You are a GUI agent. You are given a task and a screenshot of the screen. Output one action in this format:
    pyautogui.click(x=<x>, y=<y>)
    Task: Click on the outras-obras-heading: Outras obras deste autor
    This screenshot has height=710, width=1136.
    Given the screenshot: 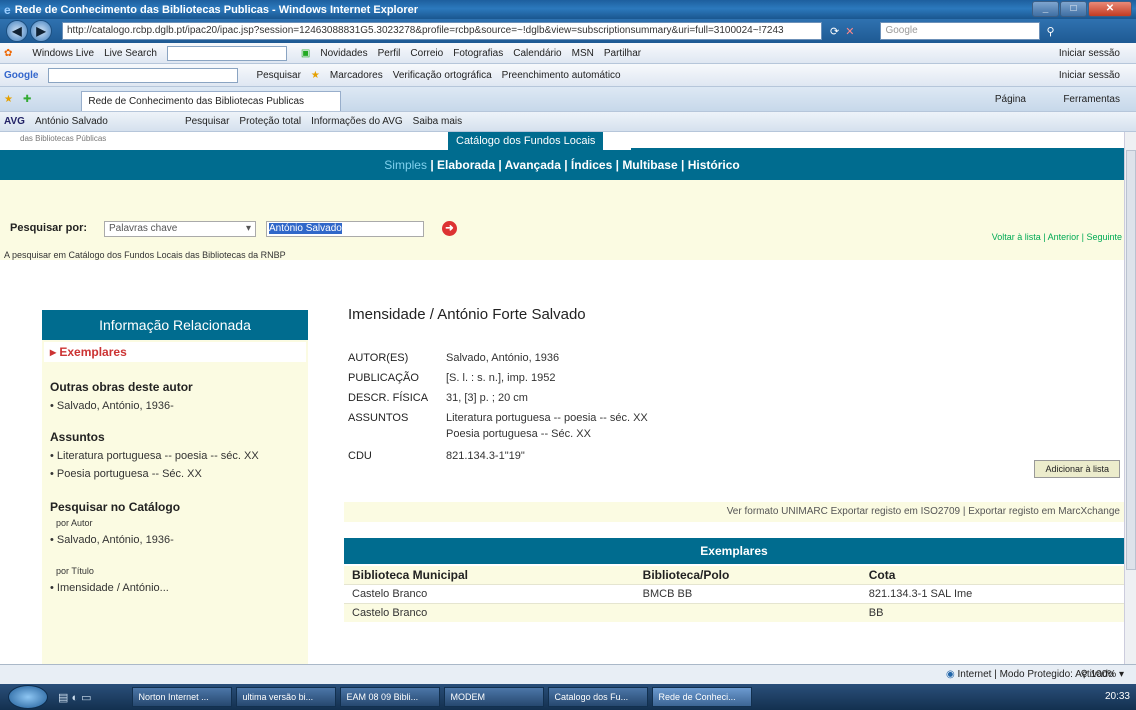 What is the action you would take?
    pyautogui.click(x=121, y=387)
    